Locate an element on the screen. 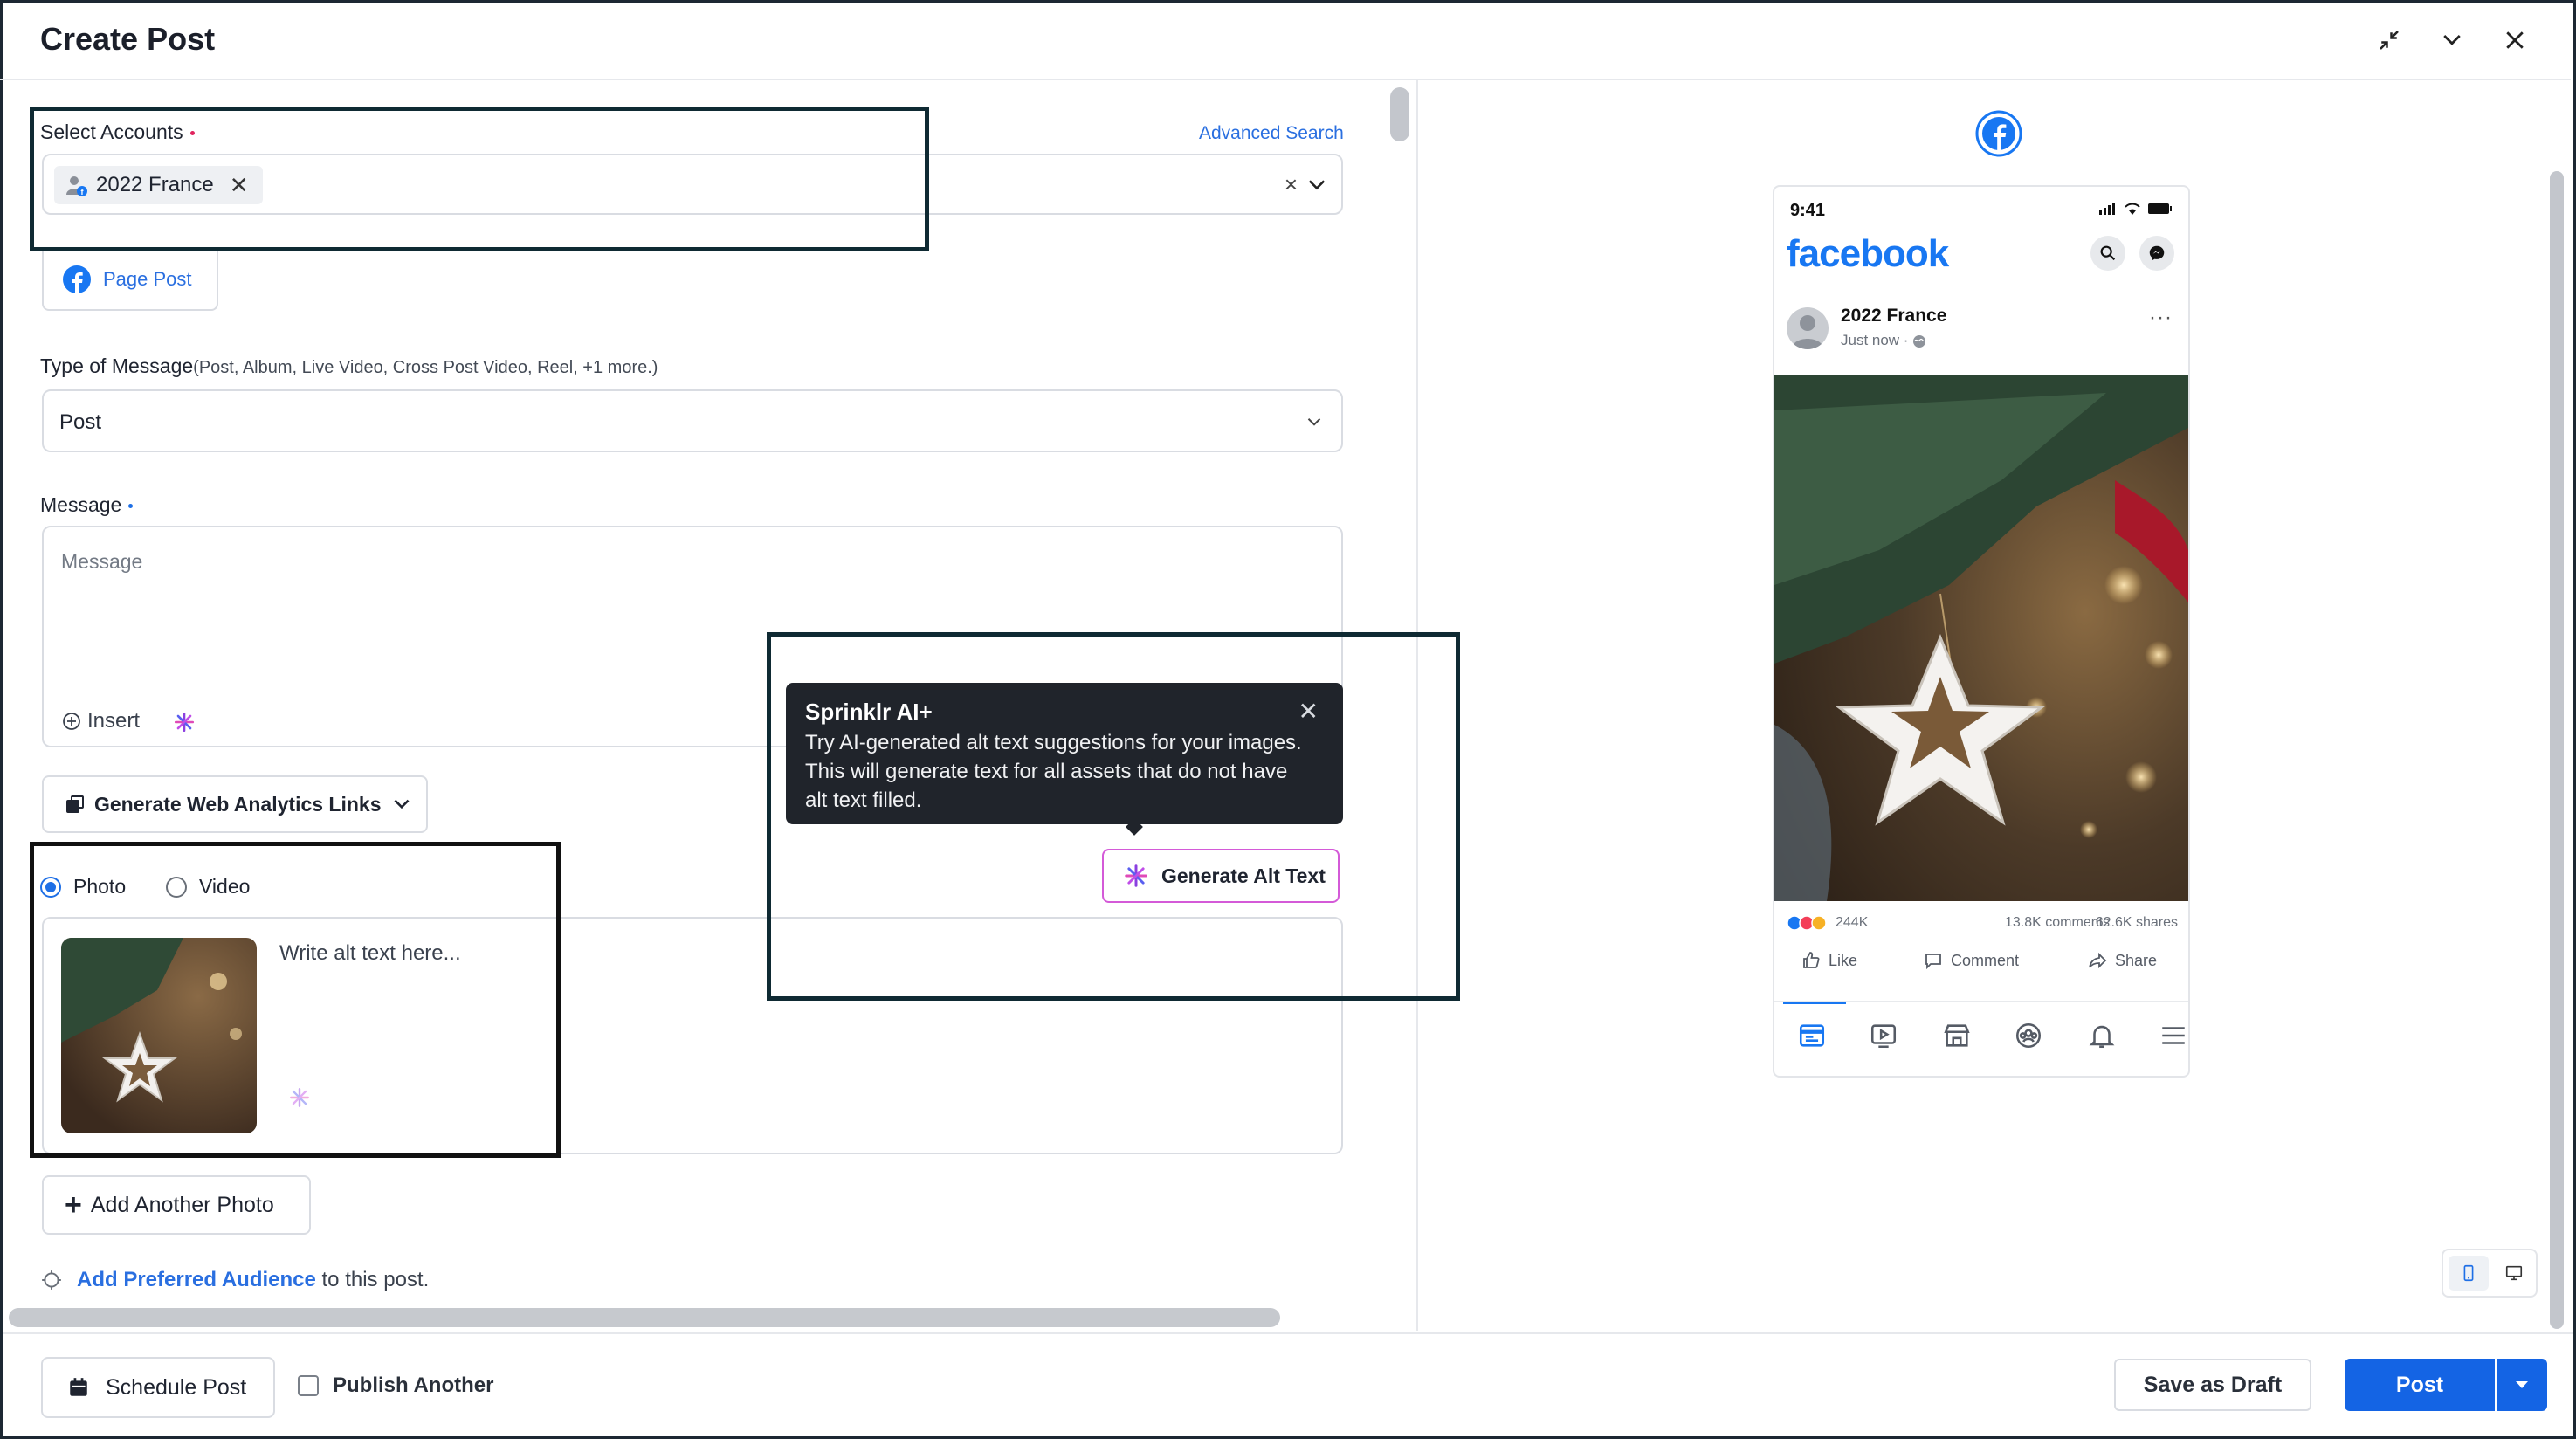  message-type-value: Post is located at coordinates (80, 422).